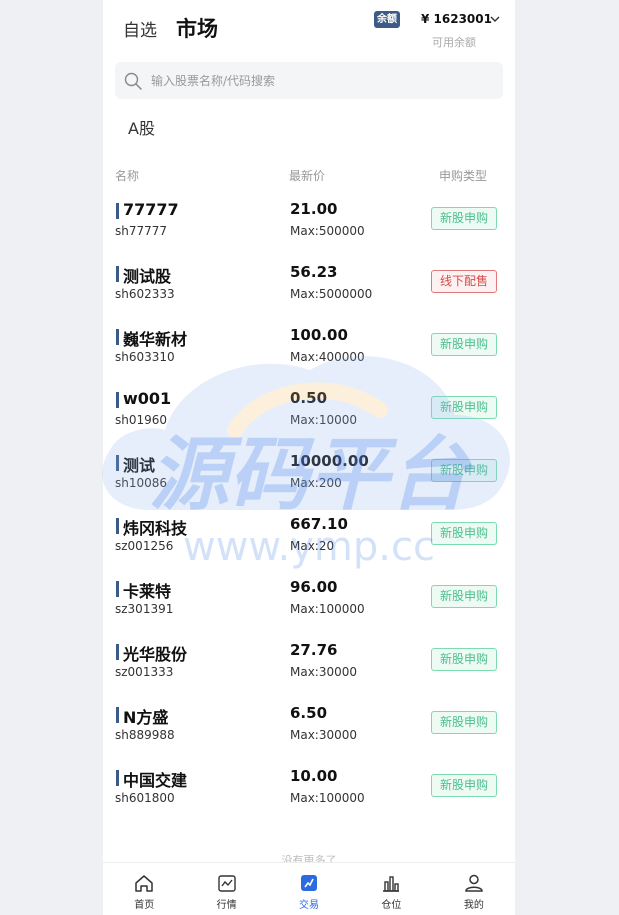  Describe the element at coordinates (309, 398) in the screenshot. I see `stock-price: 0.50` at that location.